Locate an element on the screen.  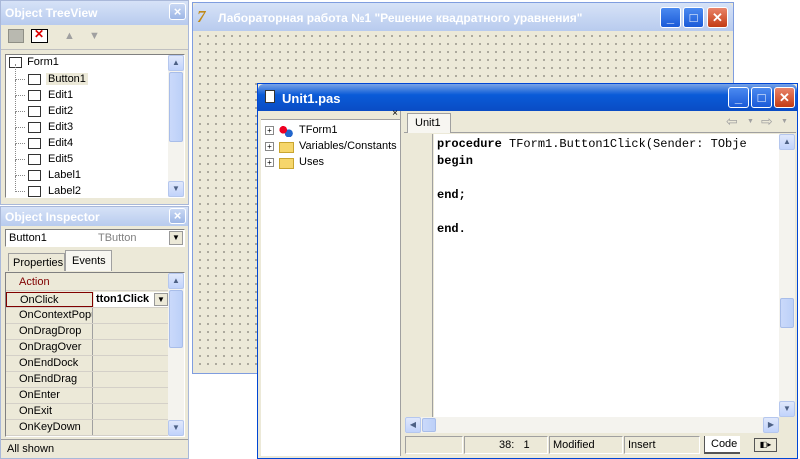
tree-item-label: Label2 is located at coordinates (65, 191).